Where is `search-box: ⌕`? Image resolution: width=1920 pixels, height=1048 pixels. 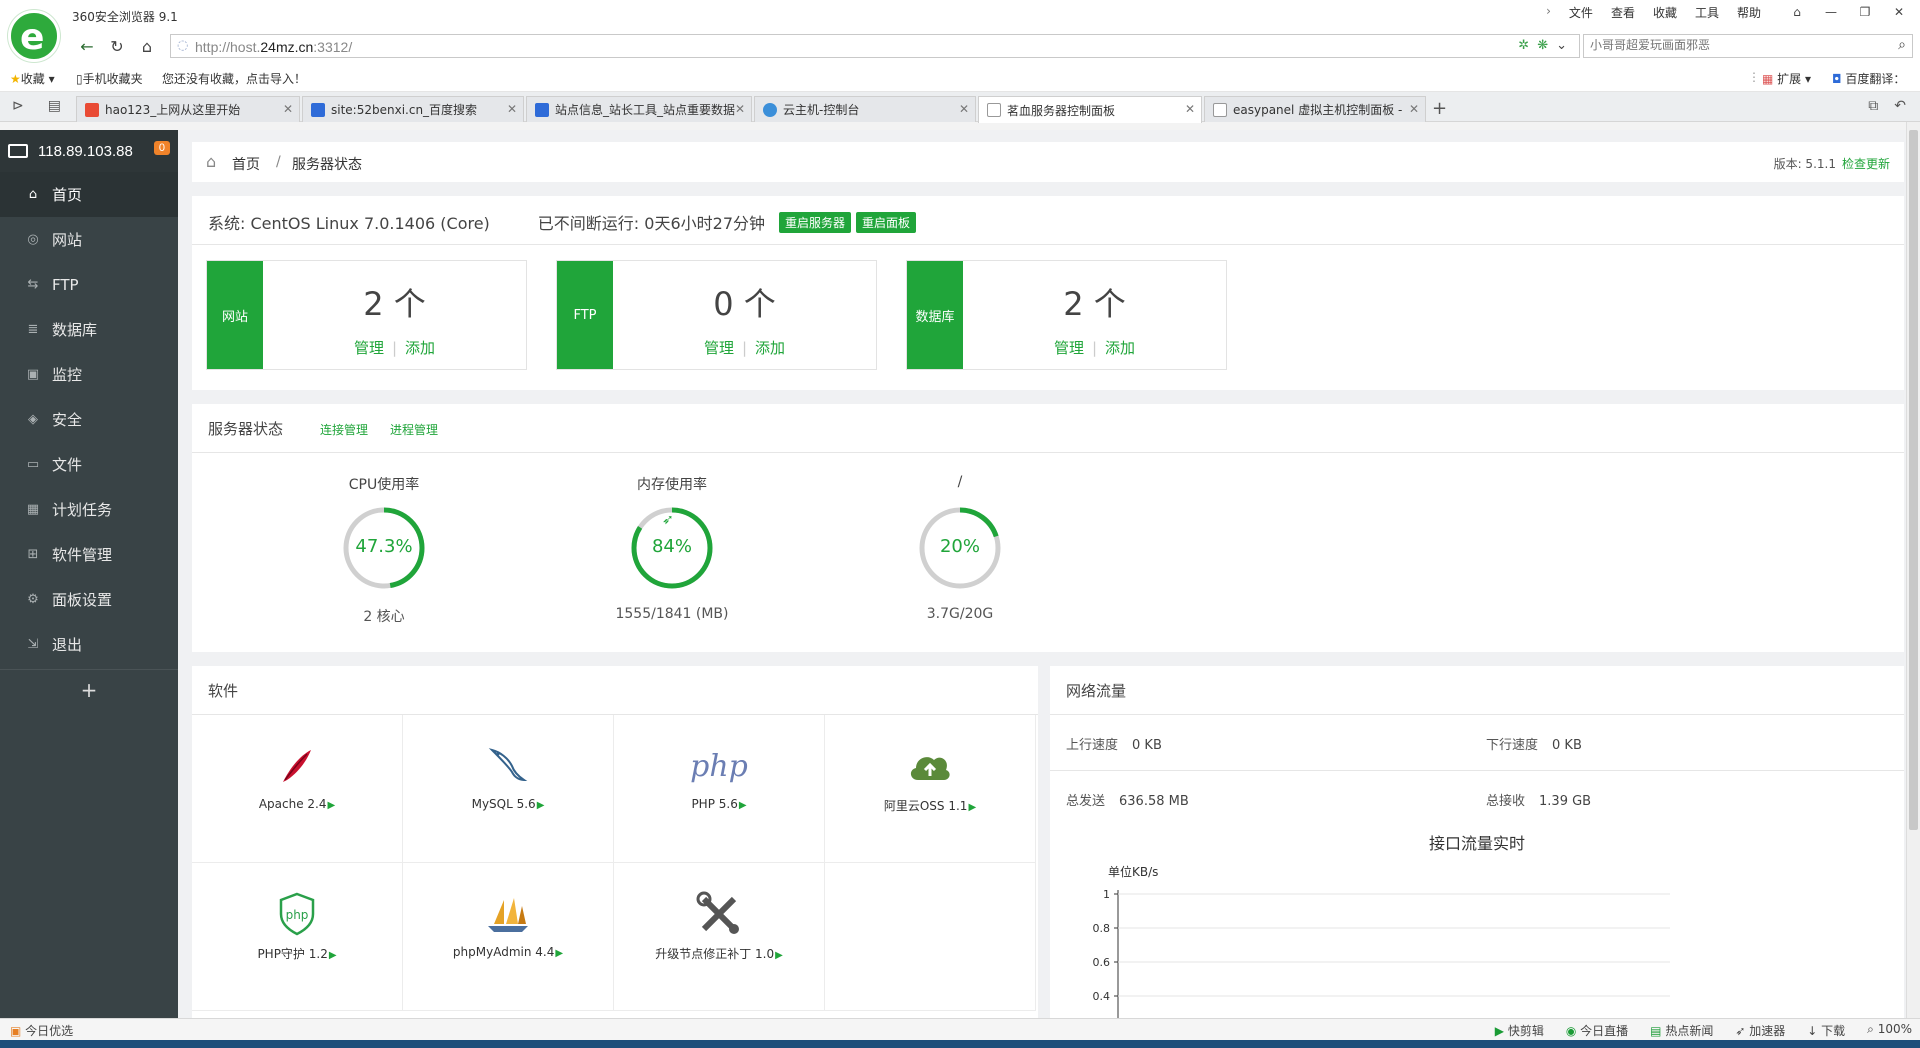 search-box: ⌕ is located at coordinates (1748, 46).